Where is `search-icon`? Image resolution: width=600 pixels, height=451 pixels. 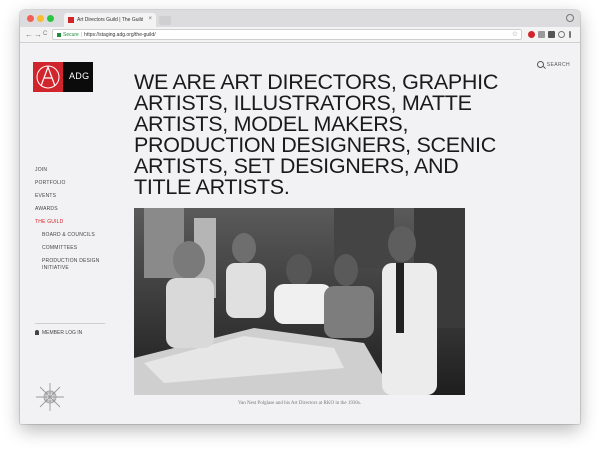
search-icon is located at coordinates (540, 64).